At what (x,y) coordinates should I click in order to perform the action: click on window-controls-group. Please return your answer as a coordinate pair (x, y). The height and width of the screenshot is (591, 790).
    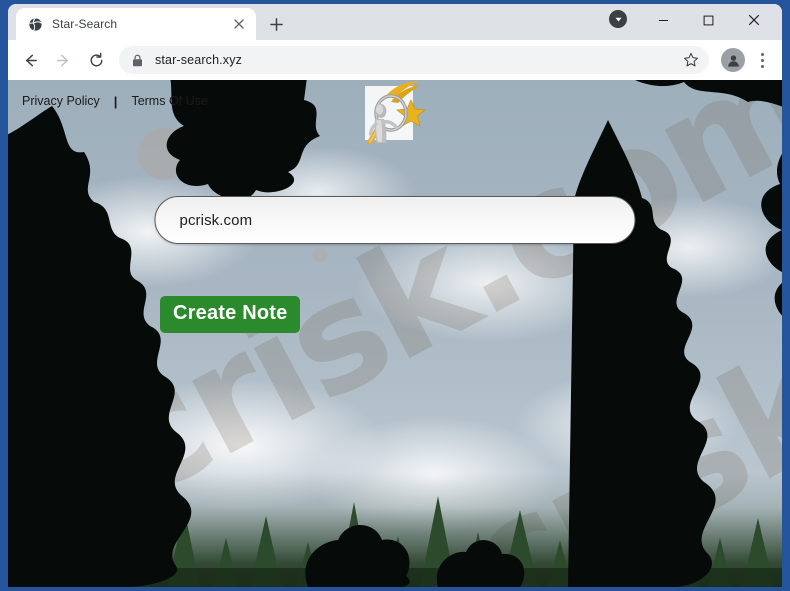
    Looking at the image, I should click on (695, 22).